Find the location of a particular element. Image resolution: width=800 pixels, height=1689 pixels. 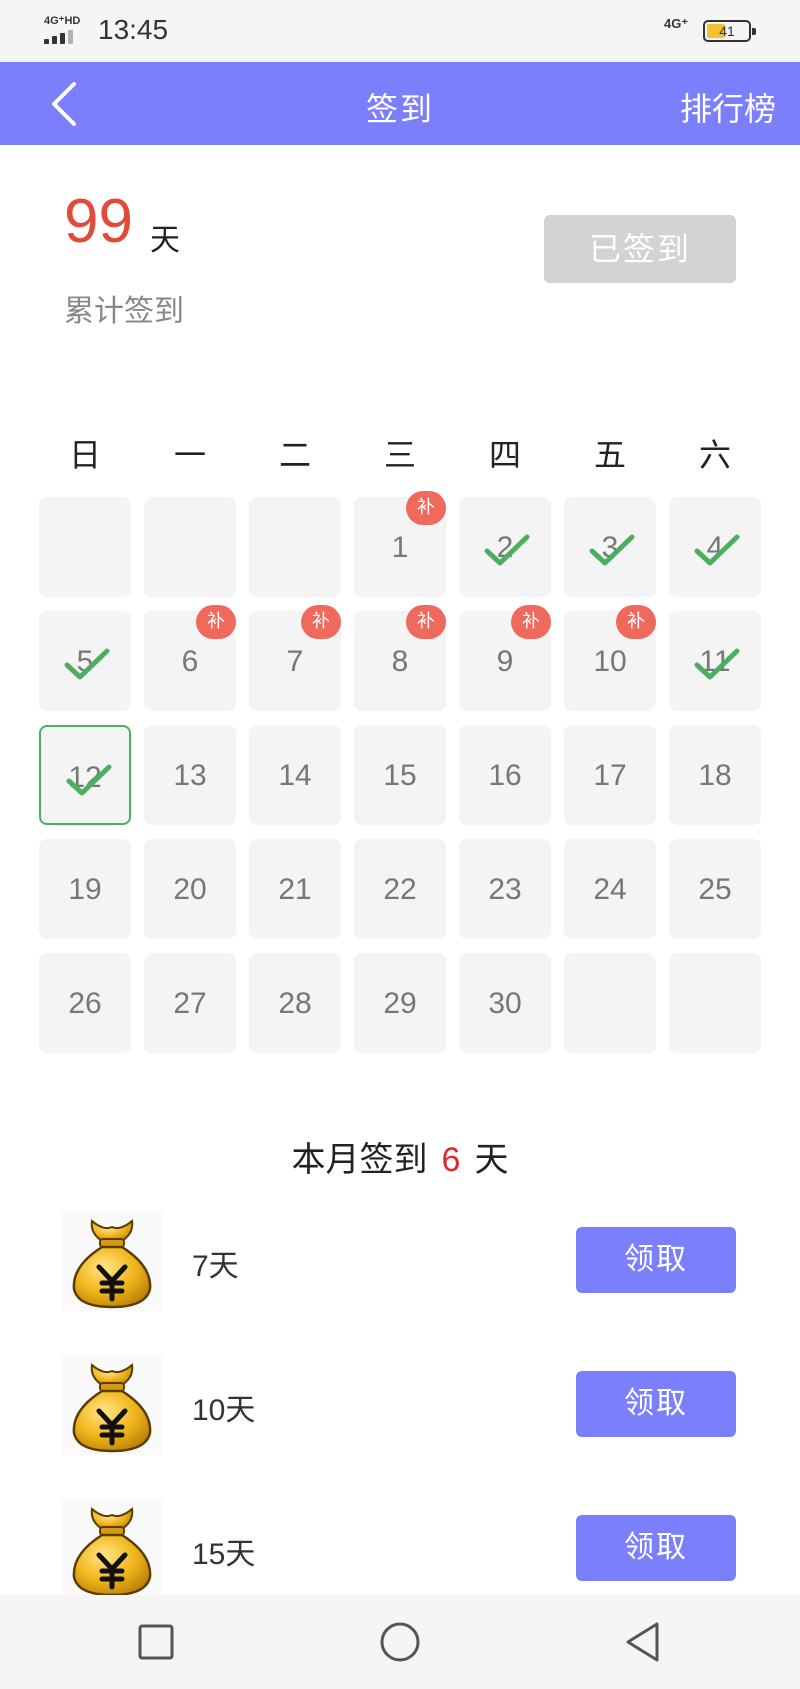

day-cell: 12 is located at coordinates (85, 775).